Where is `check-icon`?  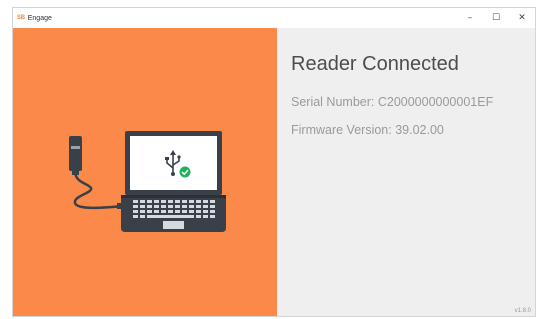 check-icon is located at coordinates (185, 172).